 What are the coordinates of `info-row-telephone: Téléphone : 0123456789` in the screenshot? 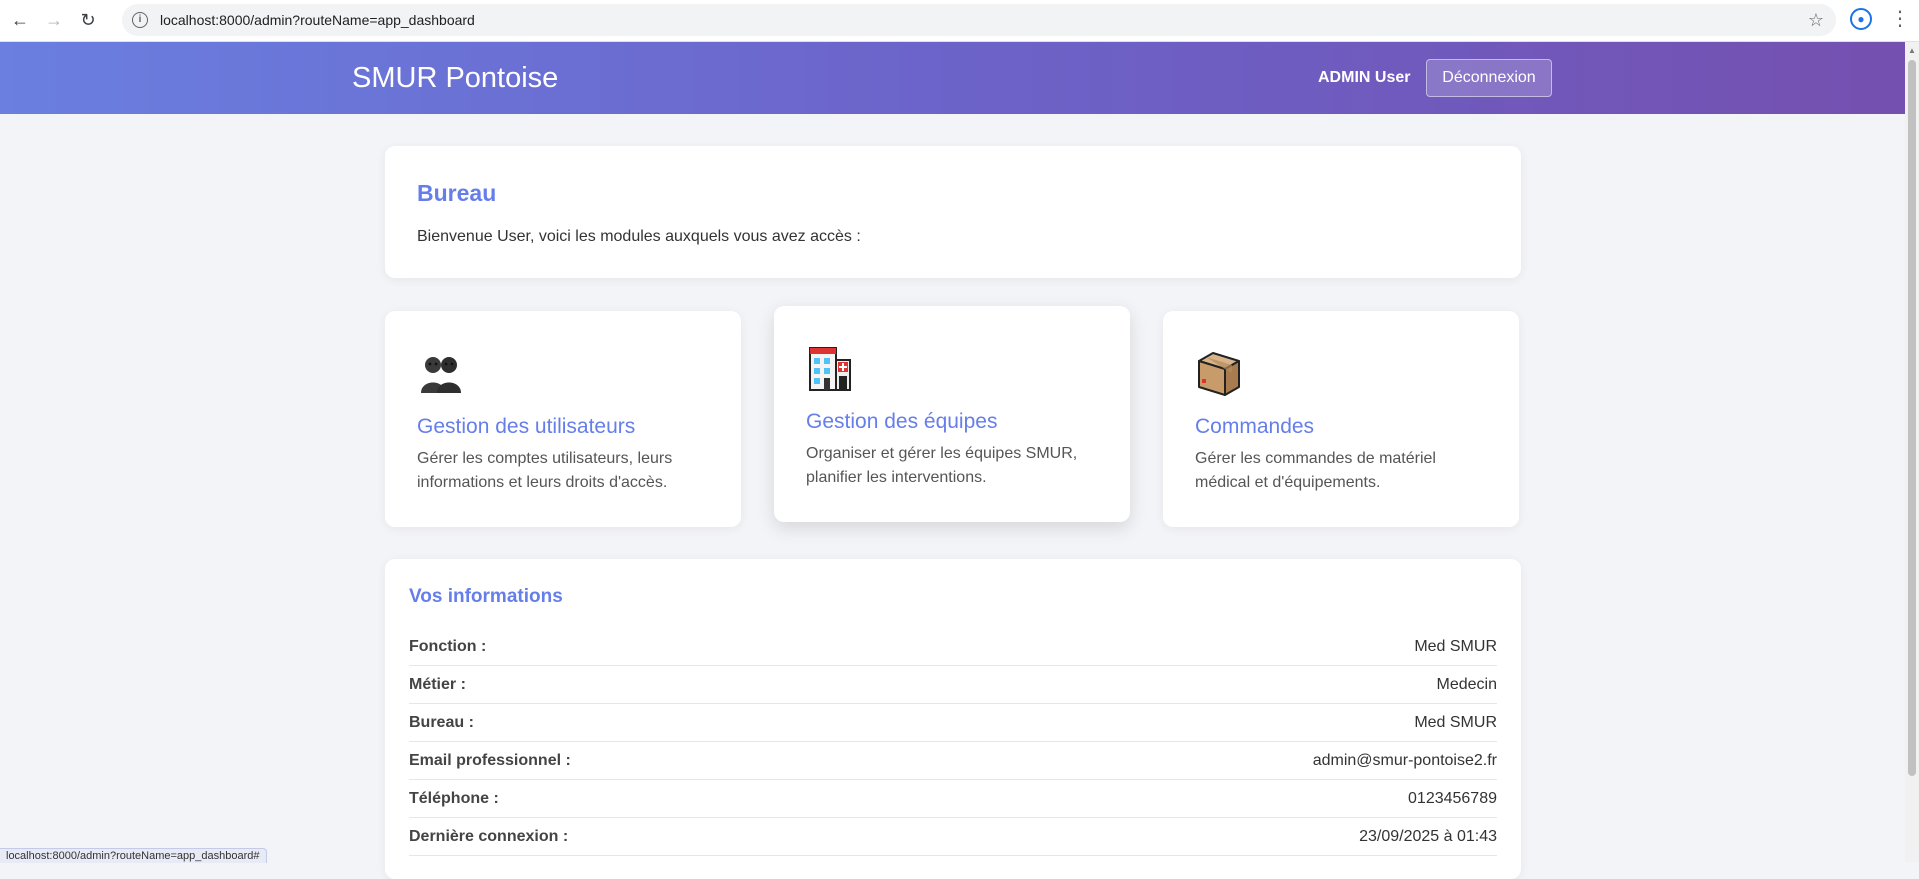 It's located at (953, 799).